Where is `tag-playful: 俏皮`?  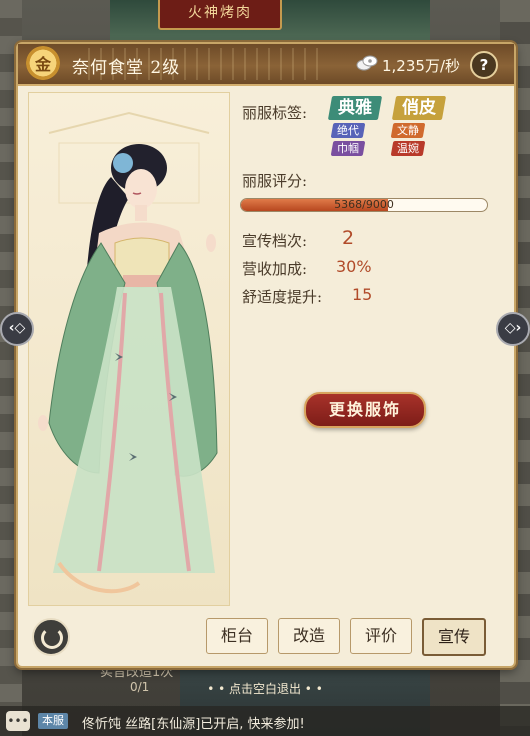 tag-playful: 俏皮 is located at coordinates (419, 108).